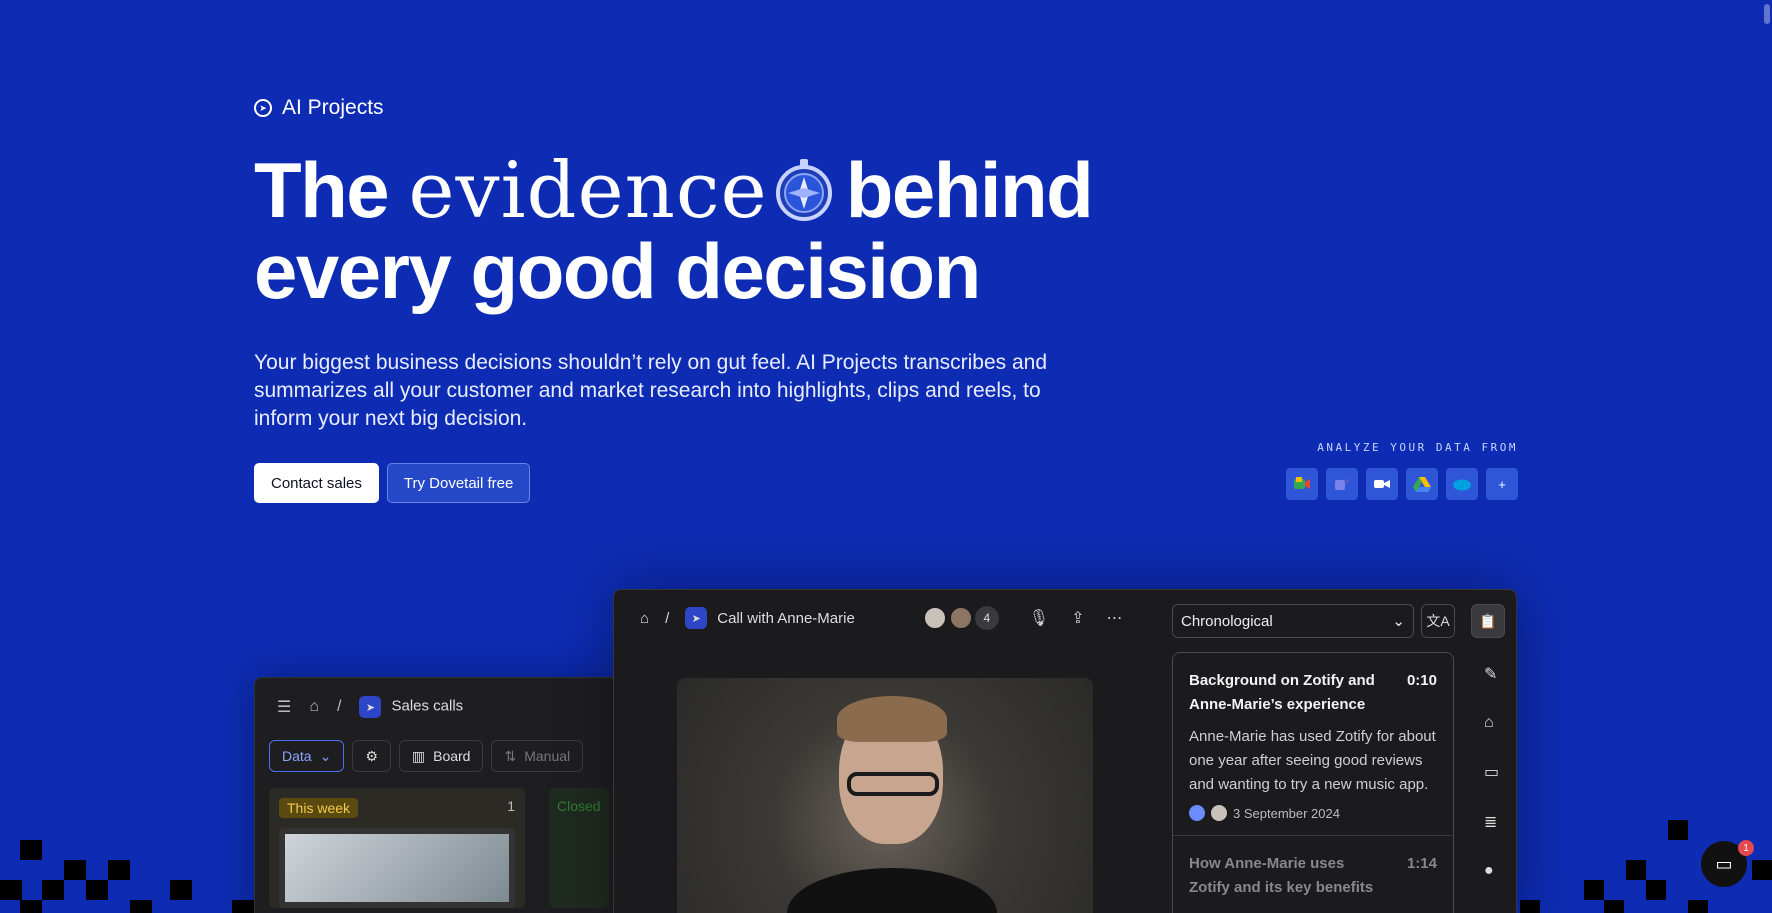  What do you see at coordinates (754, 108) in the screenshot?
I see `product-eyebrow: ➤ AI Projects` at bounding box center [754, 108].